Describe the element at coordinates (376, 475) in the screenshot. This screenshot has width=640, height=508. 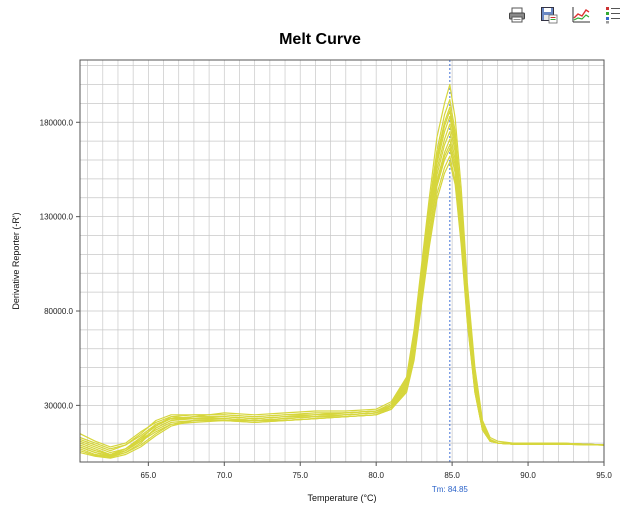
I see `x-tick-label: 80.0` at that location.